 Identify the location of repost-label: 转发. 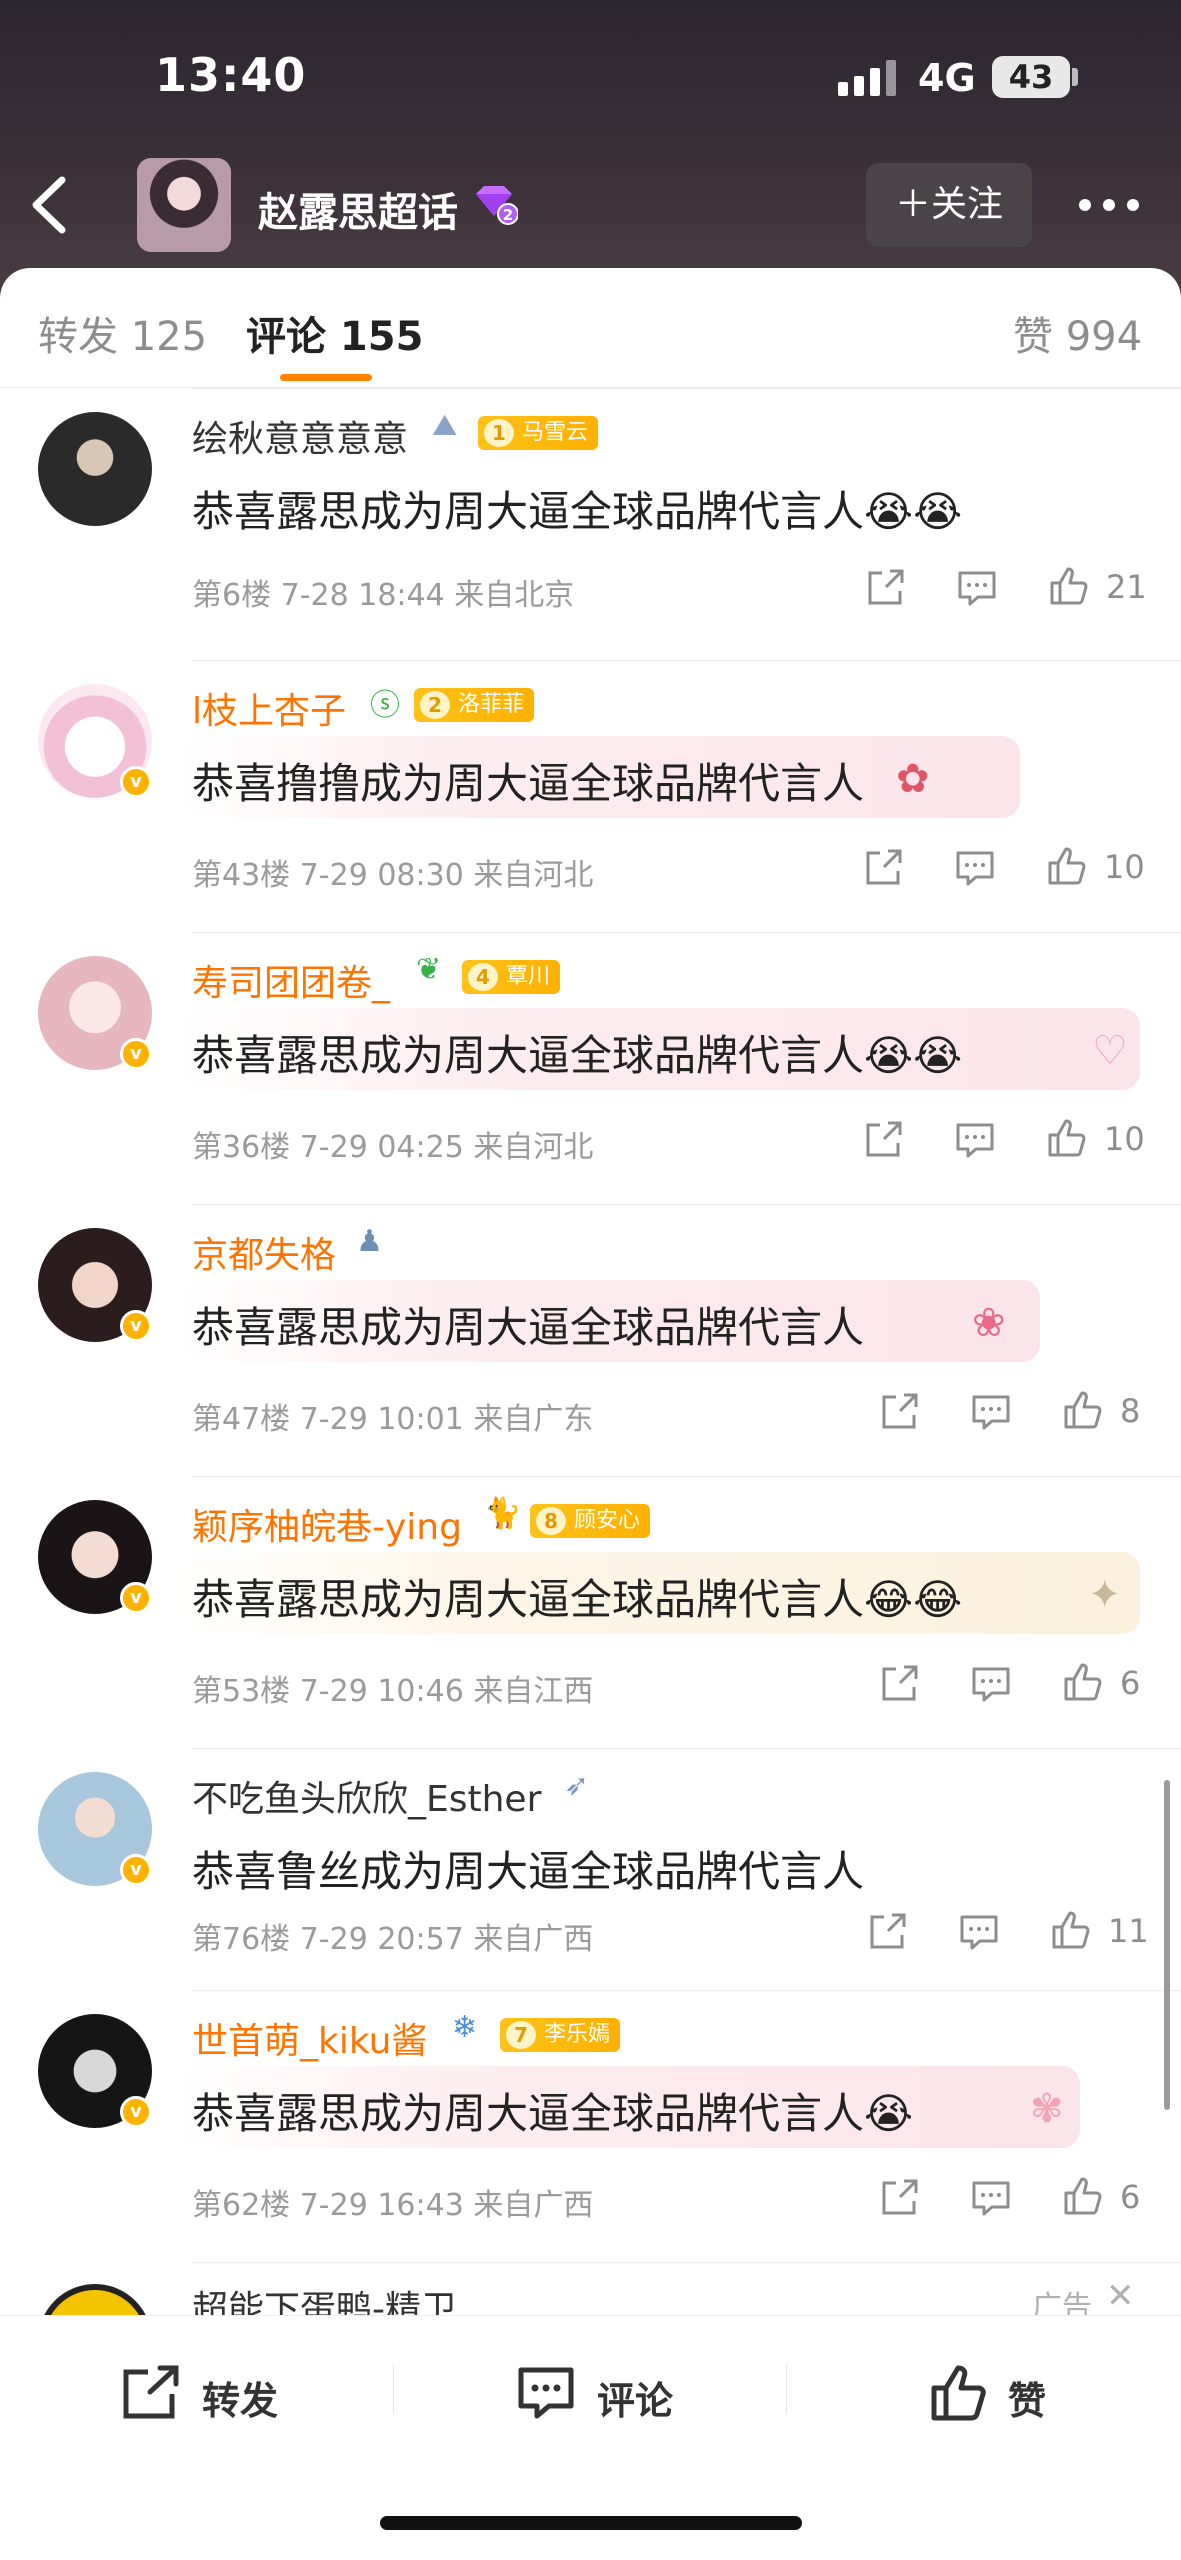
(240, 2401).